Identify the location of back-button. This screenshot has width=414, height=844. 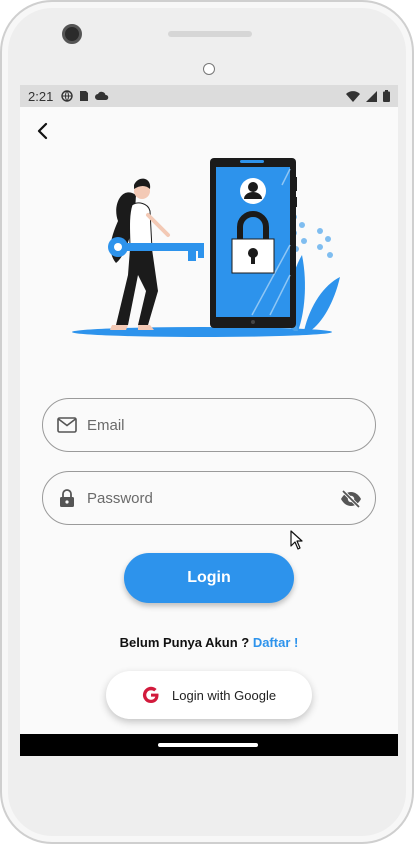
(42, 131).